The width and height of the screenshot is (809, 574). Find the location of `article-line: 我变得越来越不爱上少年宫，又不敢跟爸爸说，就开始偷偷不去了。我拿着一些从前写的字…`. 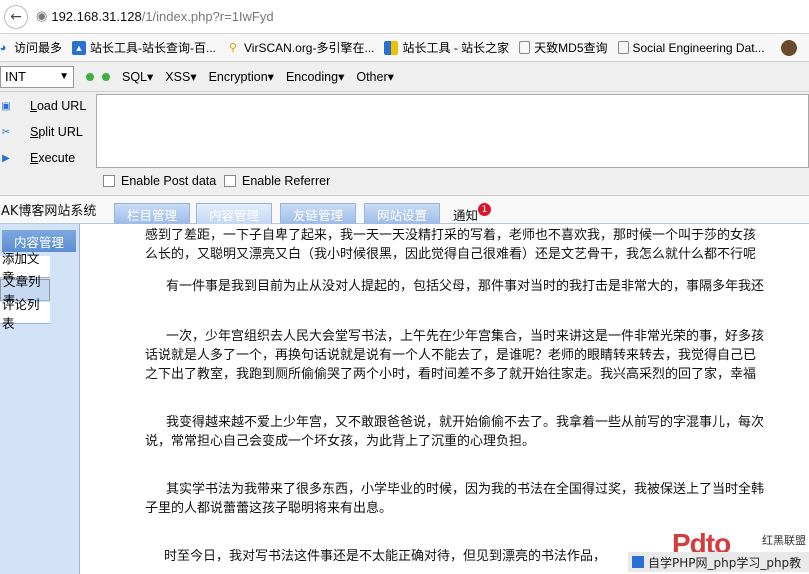

article-line: 我变得越来越不爱上少年宫，又不敢跟爸爸说，就开始偷偷不去了。我拿着一些从前写的字… is located at coordinates (465, 422).